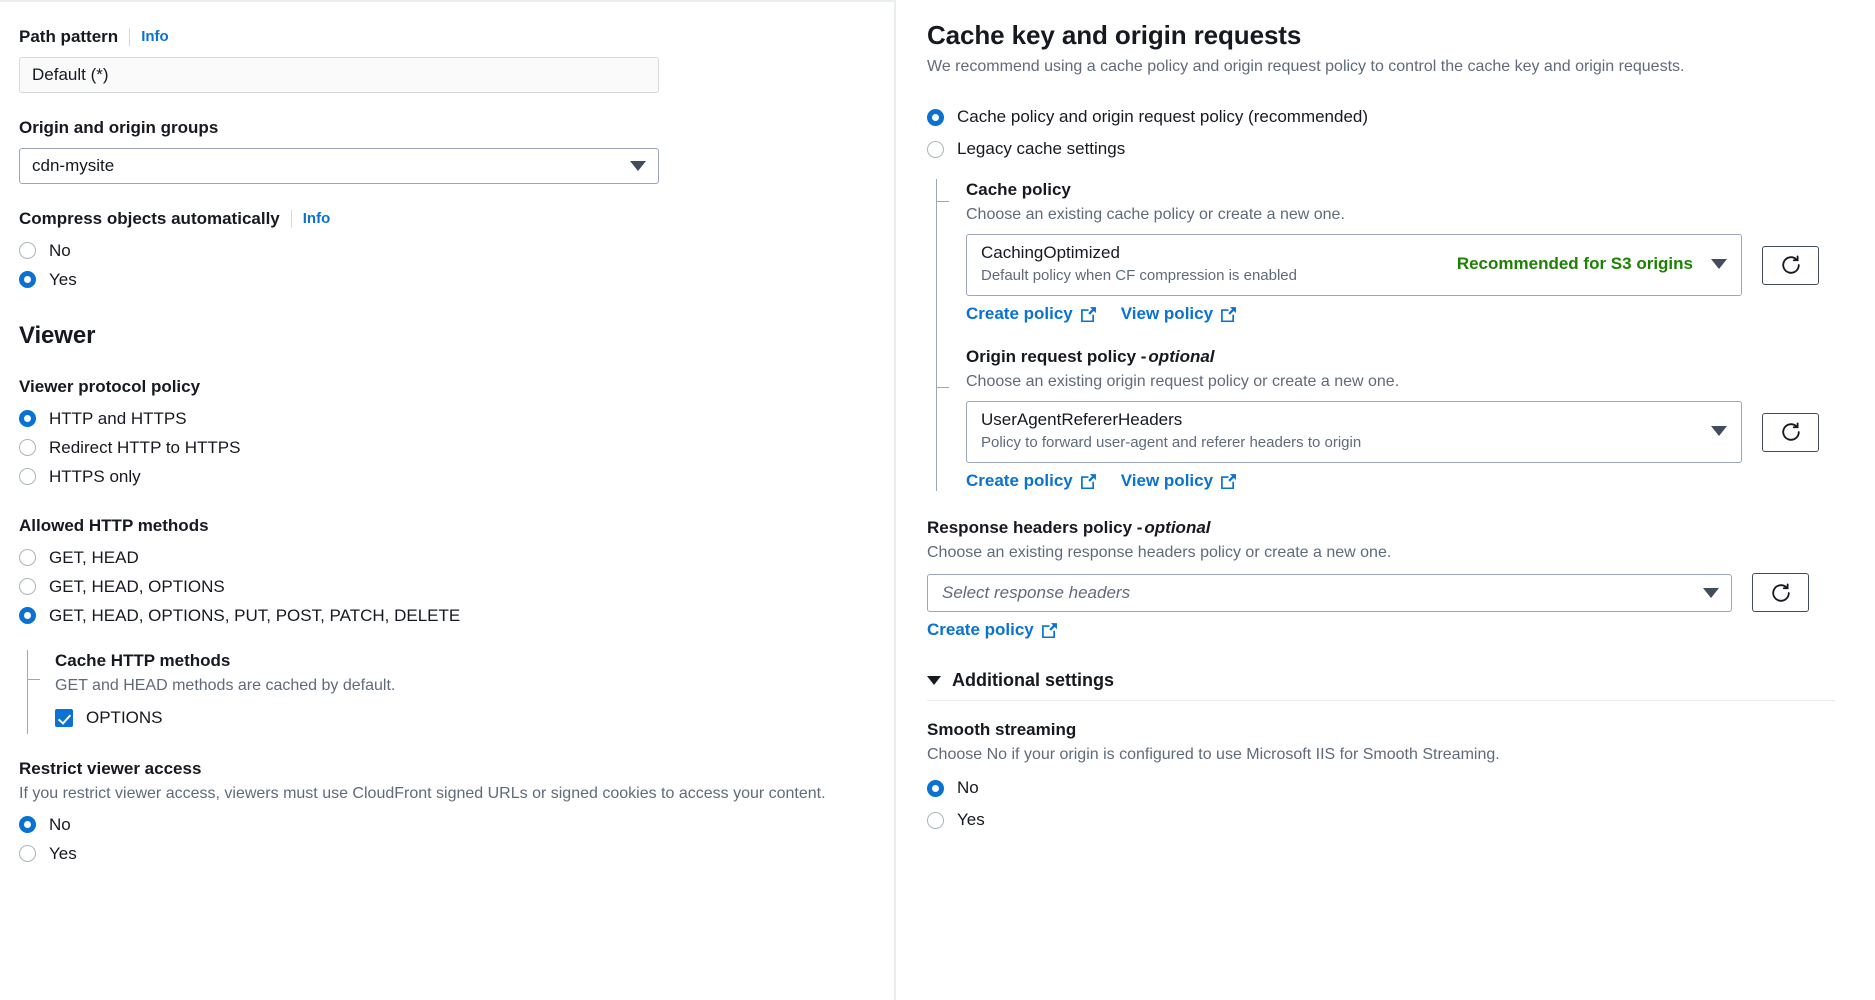  What do you see at coordinates (110, 768) in the screenshot?
I see `restrict-viewer-label: Restrict viewer access` at bounding box center [110, 768].